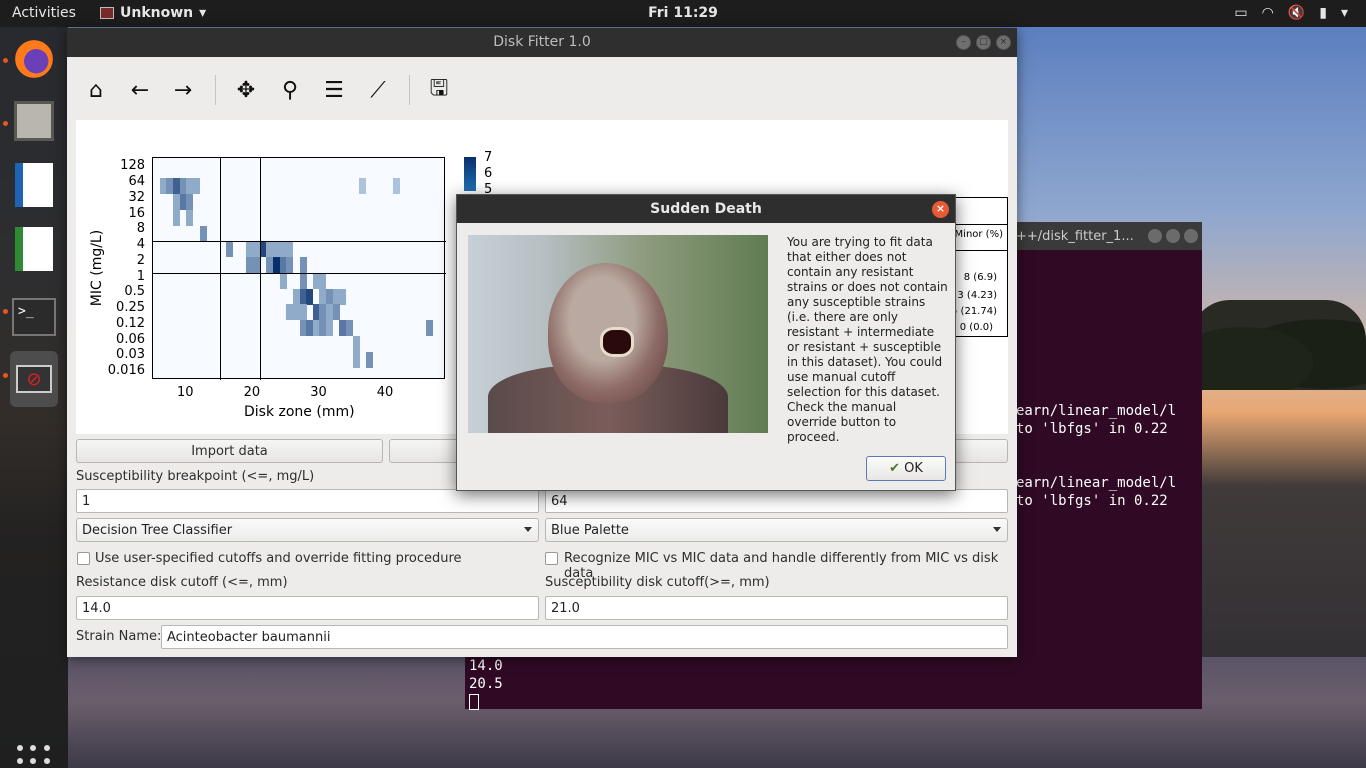  Describe the element at coordinates (1323, 13) in the screenshot. I see `battery-icon: ▮` at that location.